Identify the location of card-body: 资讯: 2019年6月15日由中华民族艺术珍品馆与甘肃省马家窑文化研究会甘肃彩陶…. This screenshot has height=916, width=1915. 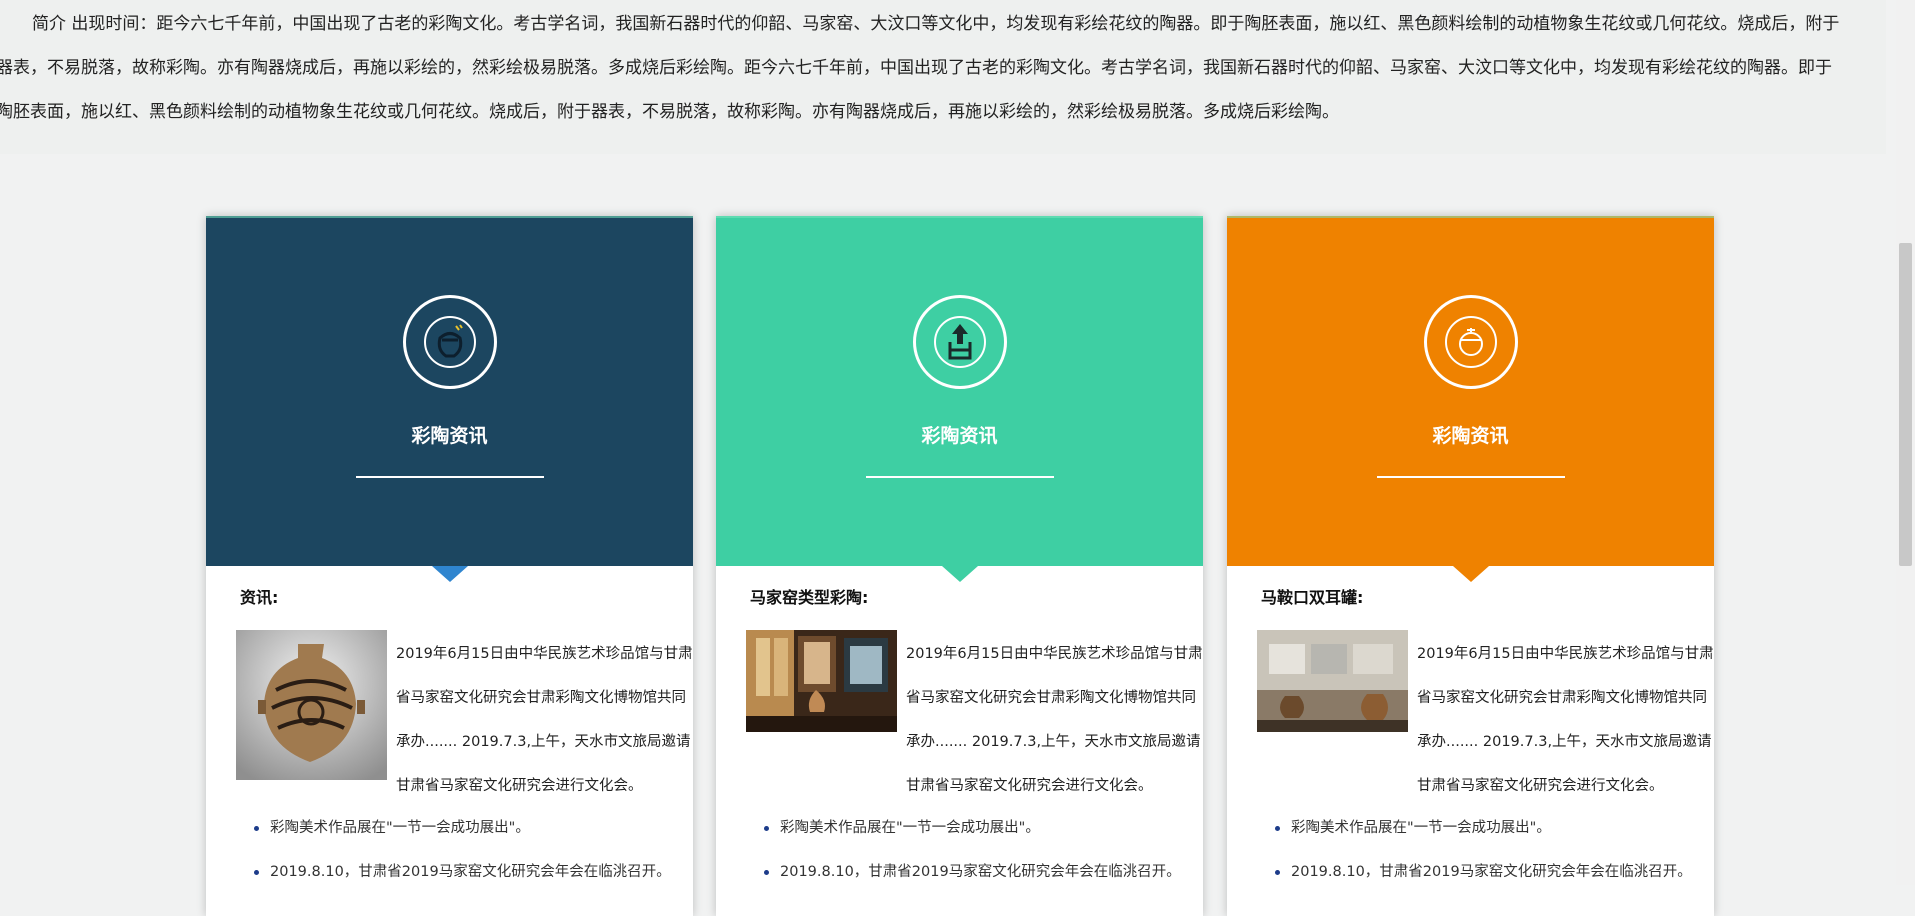
(449, 741).